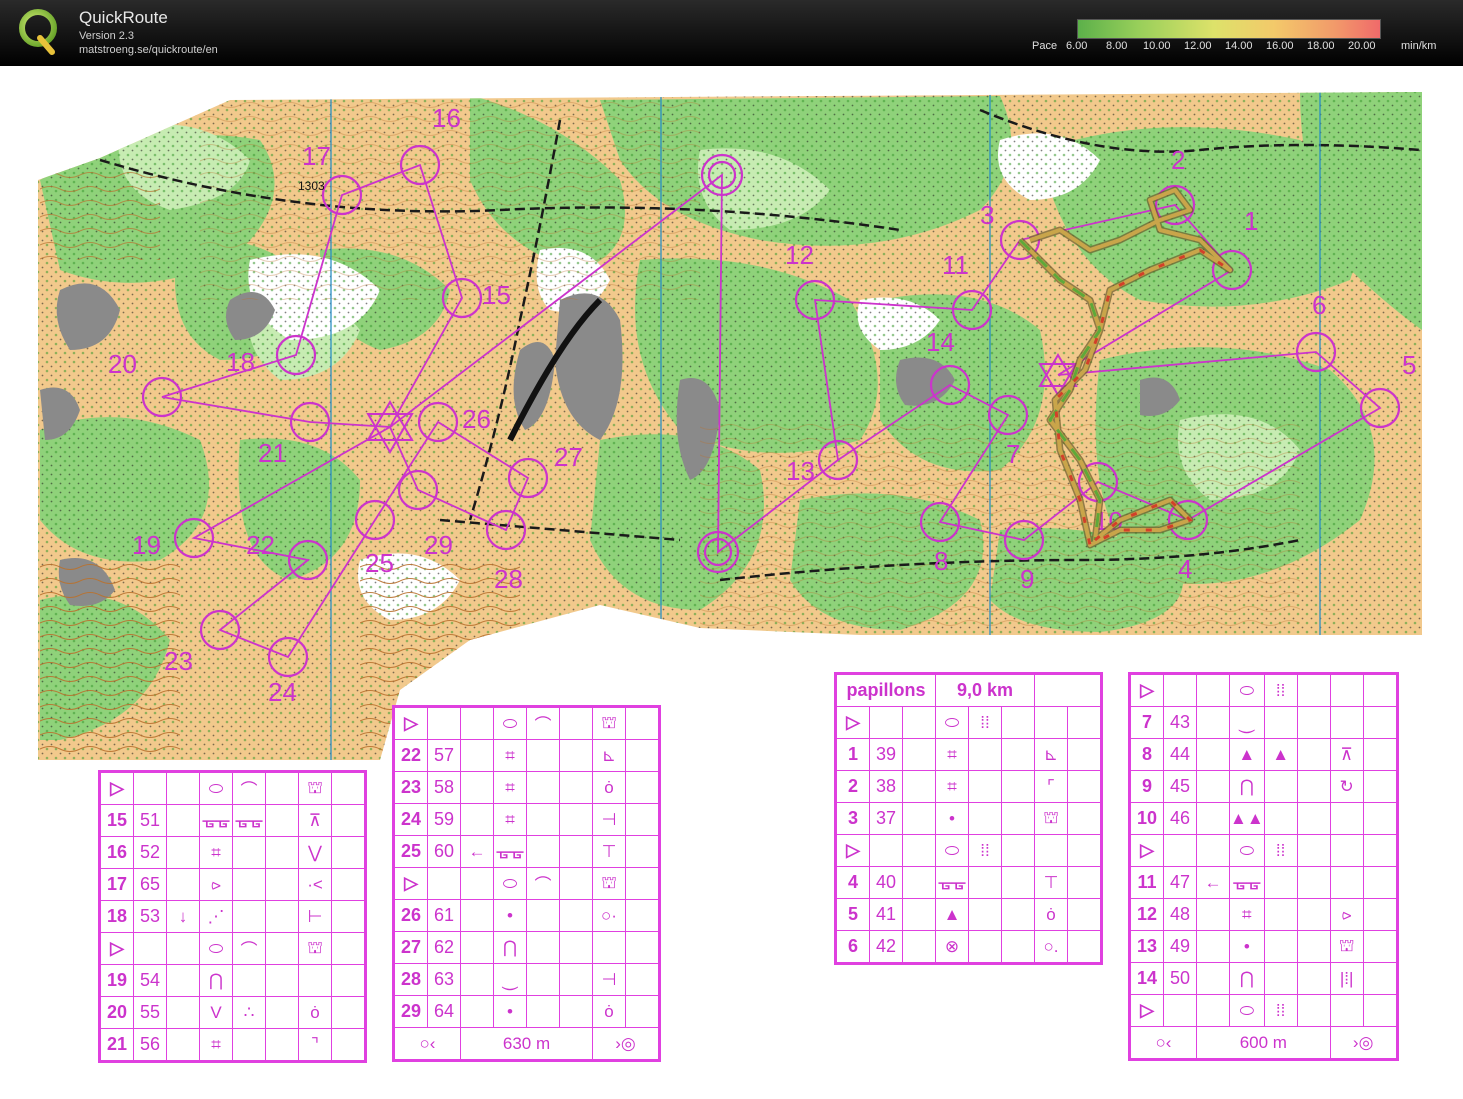 The height and width of the screenshot is (1099, 1463). What do you see at coordinates (886, 754) in the screenshot?
I see `description-cell: 39` at bounding box center [886, 754].